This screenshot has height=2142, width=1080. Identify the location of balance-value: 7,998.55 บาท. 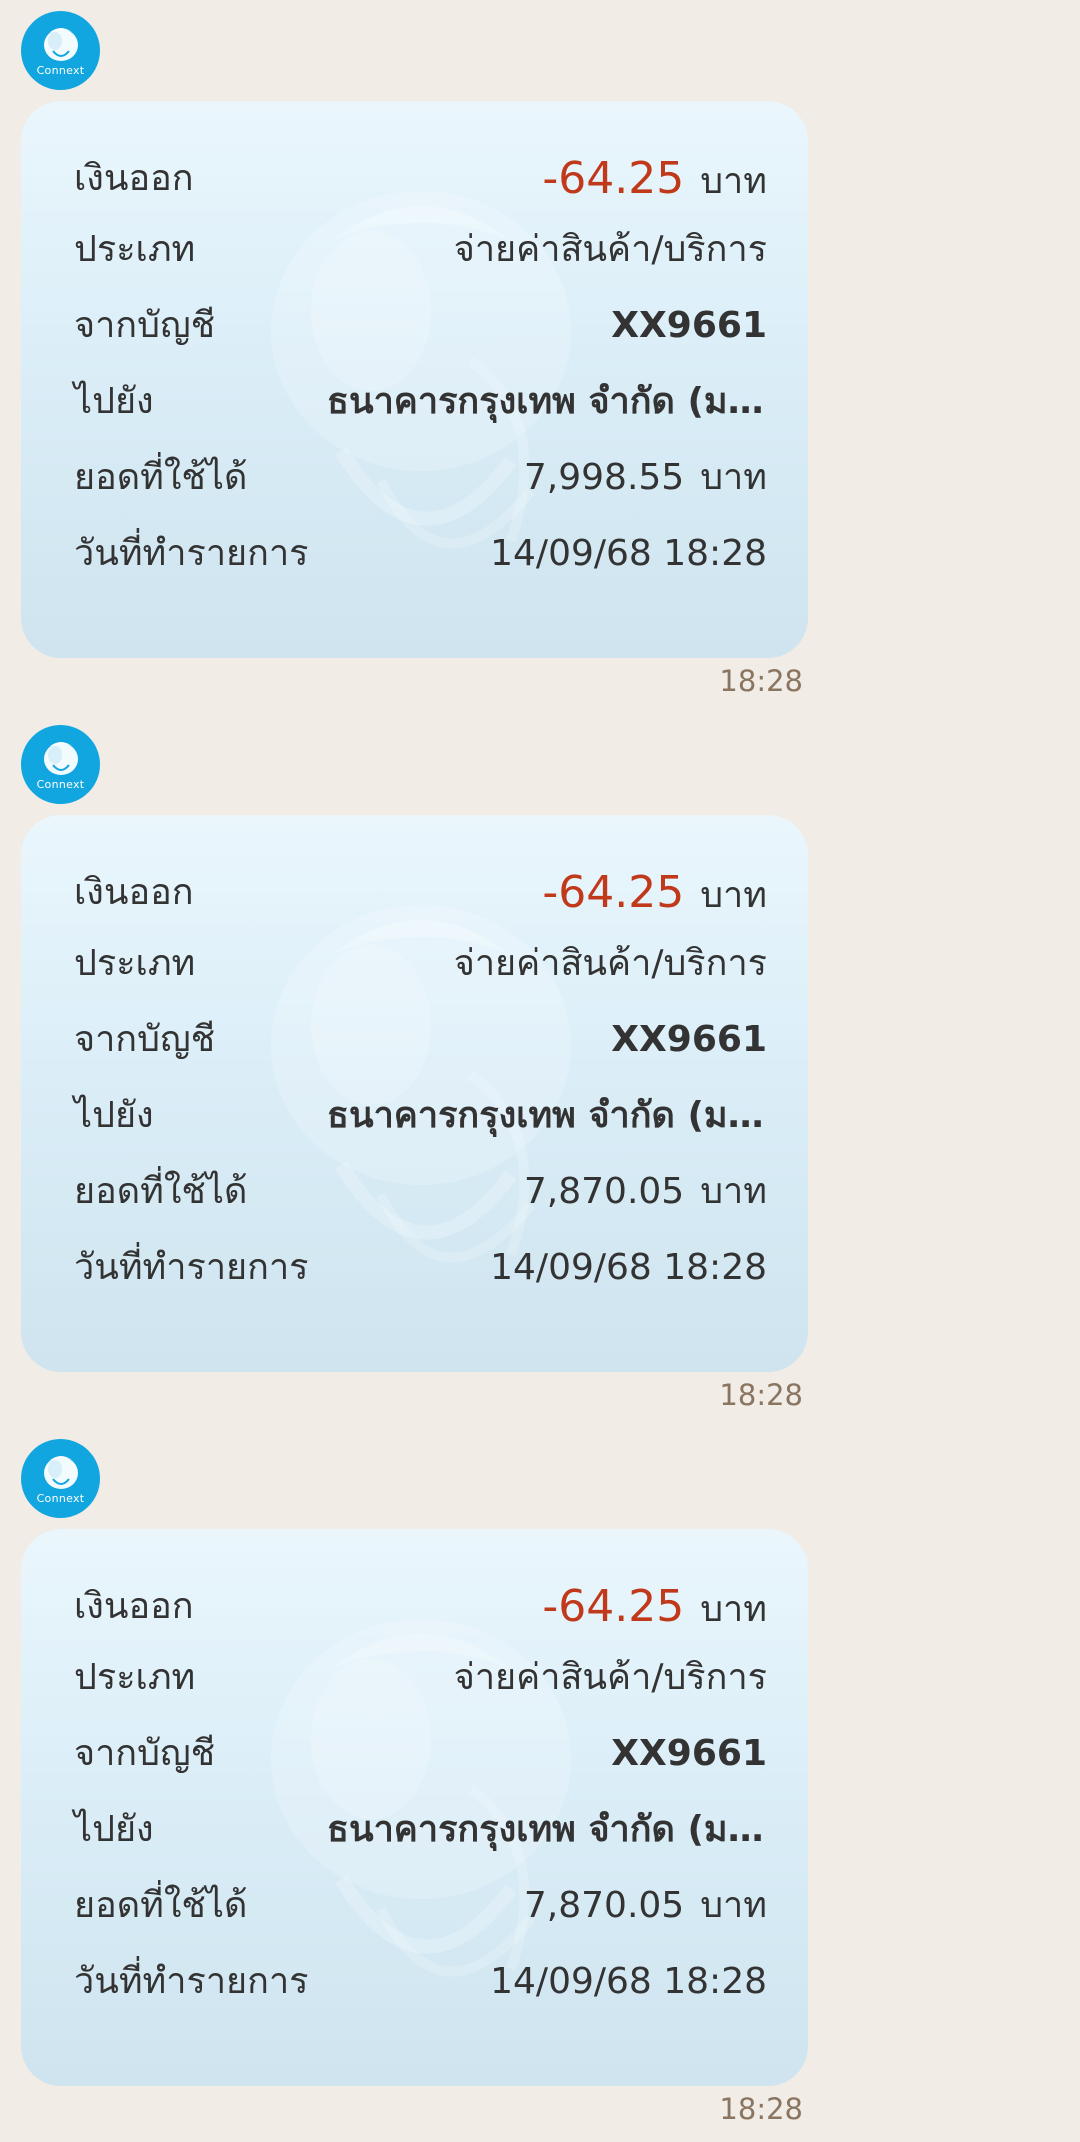
(645, 478).